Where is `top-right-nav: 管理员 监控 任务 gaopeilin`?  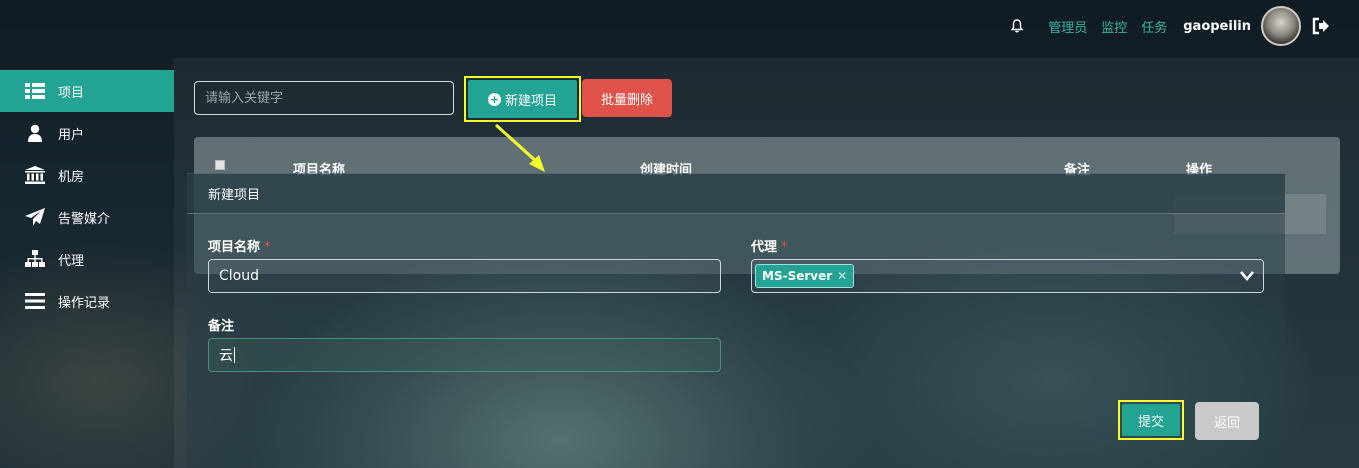 top-right-nav: 管理员 监控 任务 gaopeilin is located at coordinates (1170, 26).